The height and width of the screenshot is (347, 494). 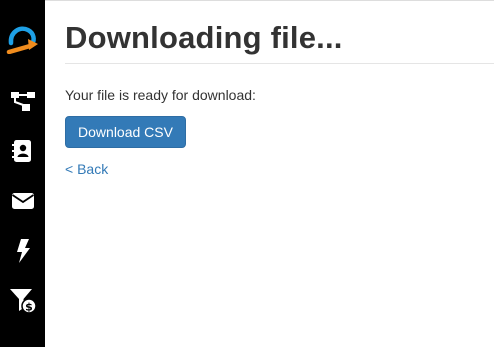 What do you see at coordinates (160, 95) in the screenshot?
I see `download-ready-message: Your file is ready for download:` at bounding box center [160, 95].